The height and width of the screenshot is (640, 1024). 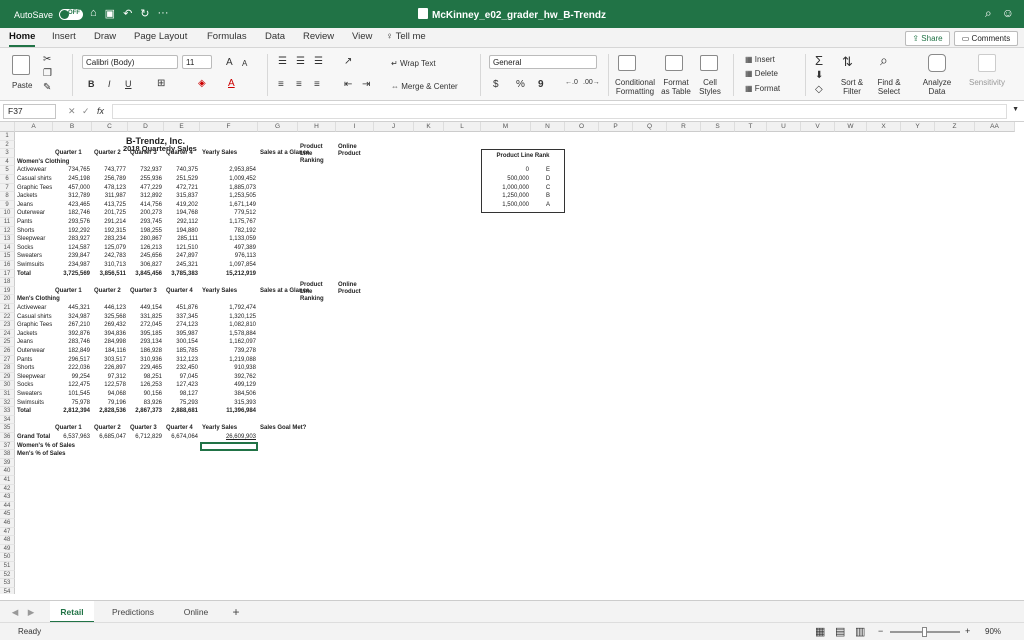 What do you see at coordinates (496, 84) in the screenshot?
I see `currency-button: $` at bounding box center [496, 84].